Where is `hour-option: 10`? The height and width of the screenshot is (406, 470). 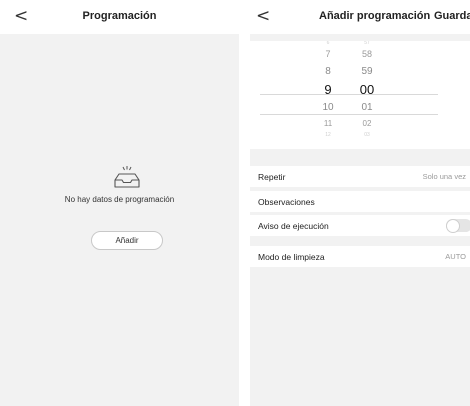 hour-option: 10 is located at coordinates (328, 108).